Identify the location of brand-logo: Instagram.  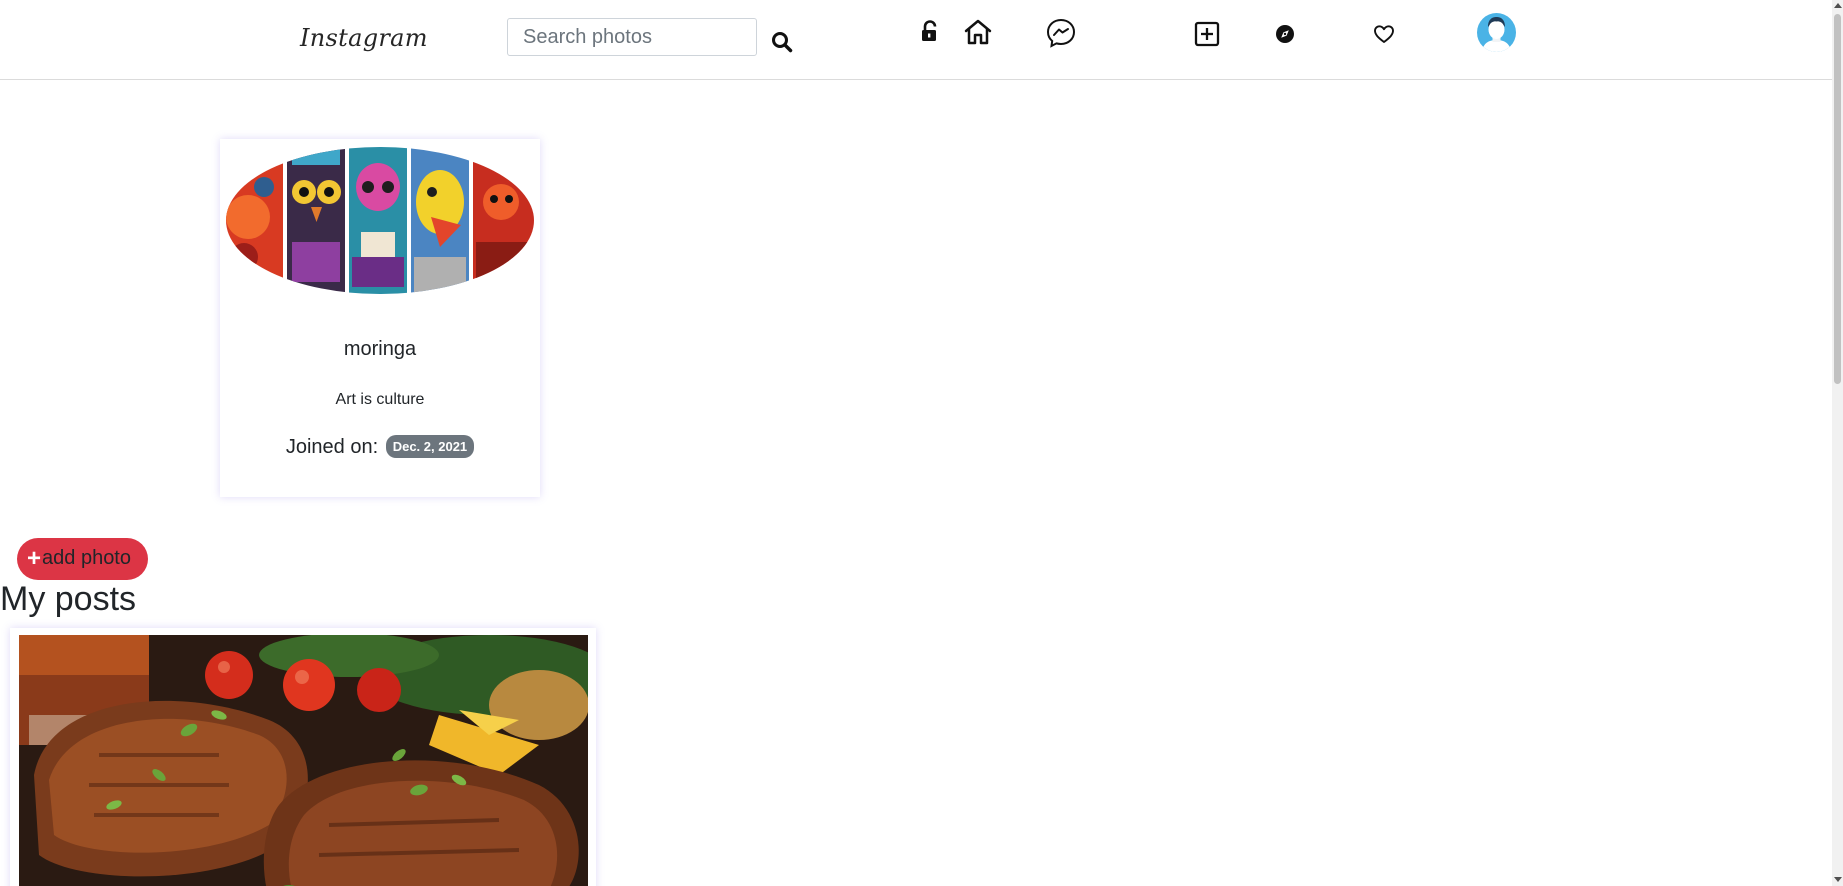
(364, 38).